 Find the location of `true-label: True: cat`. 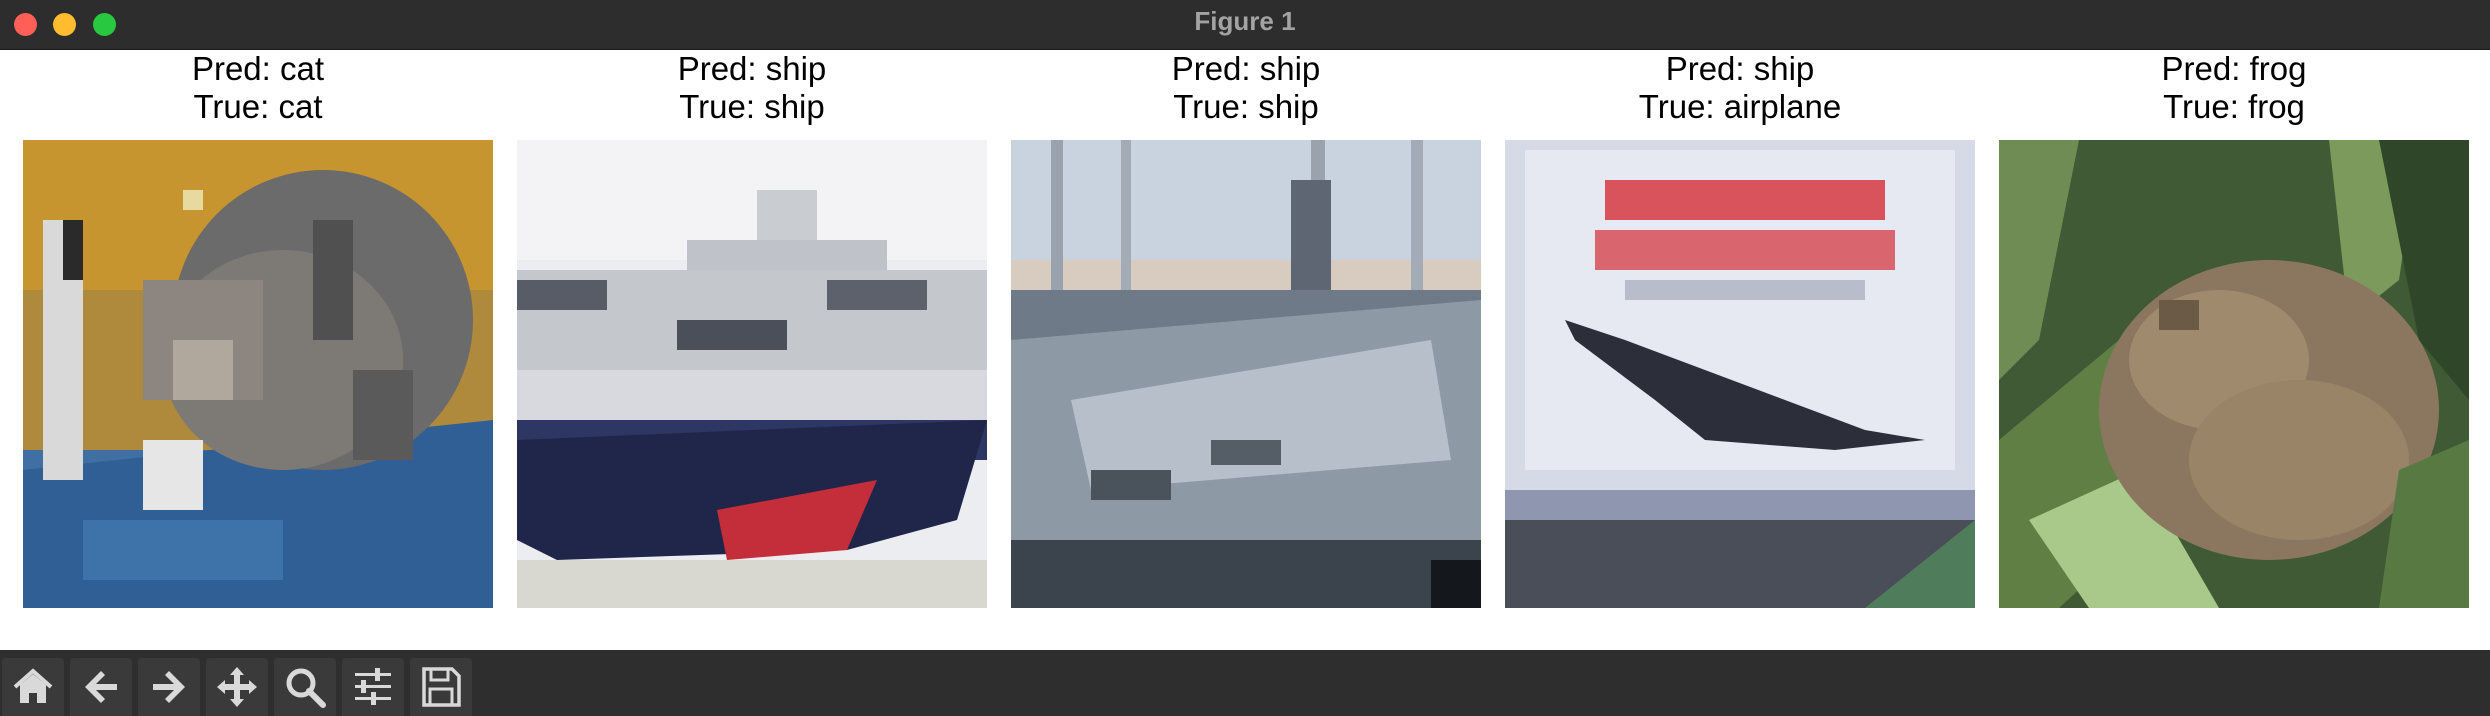

true-label: True: cat is located at coordinates (258, 106).